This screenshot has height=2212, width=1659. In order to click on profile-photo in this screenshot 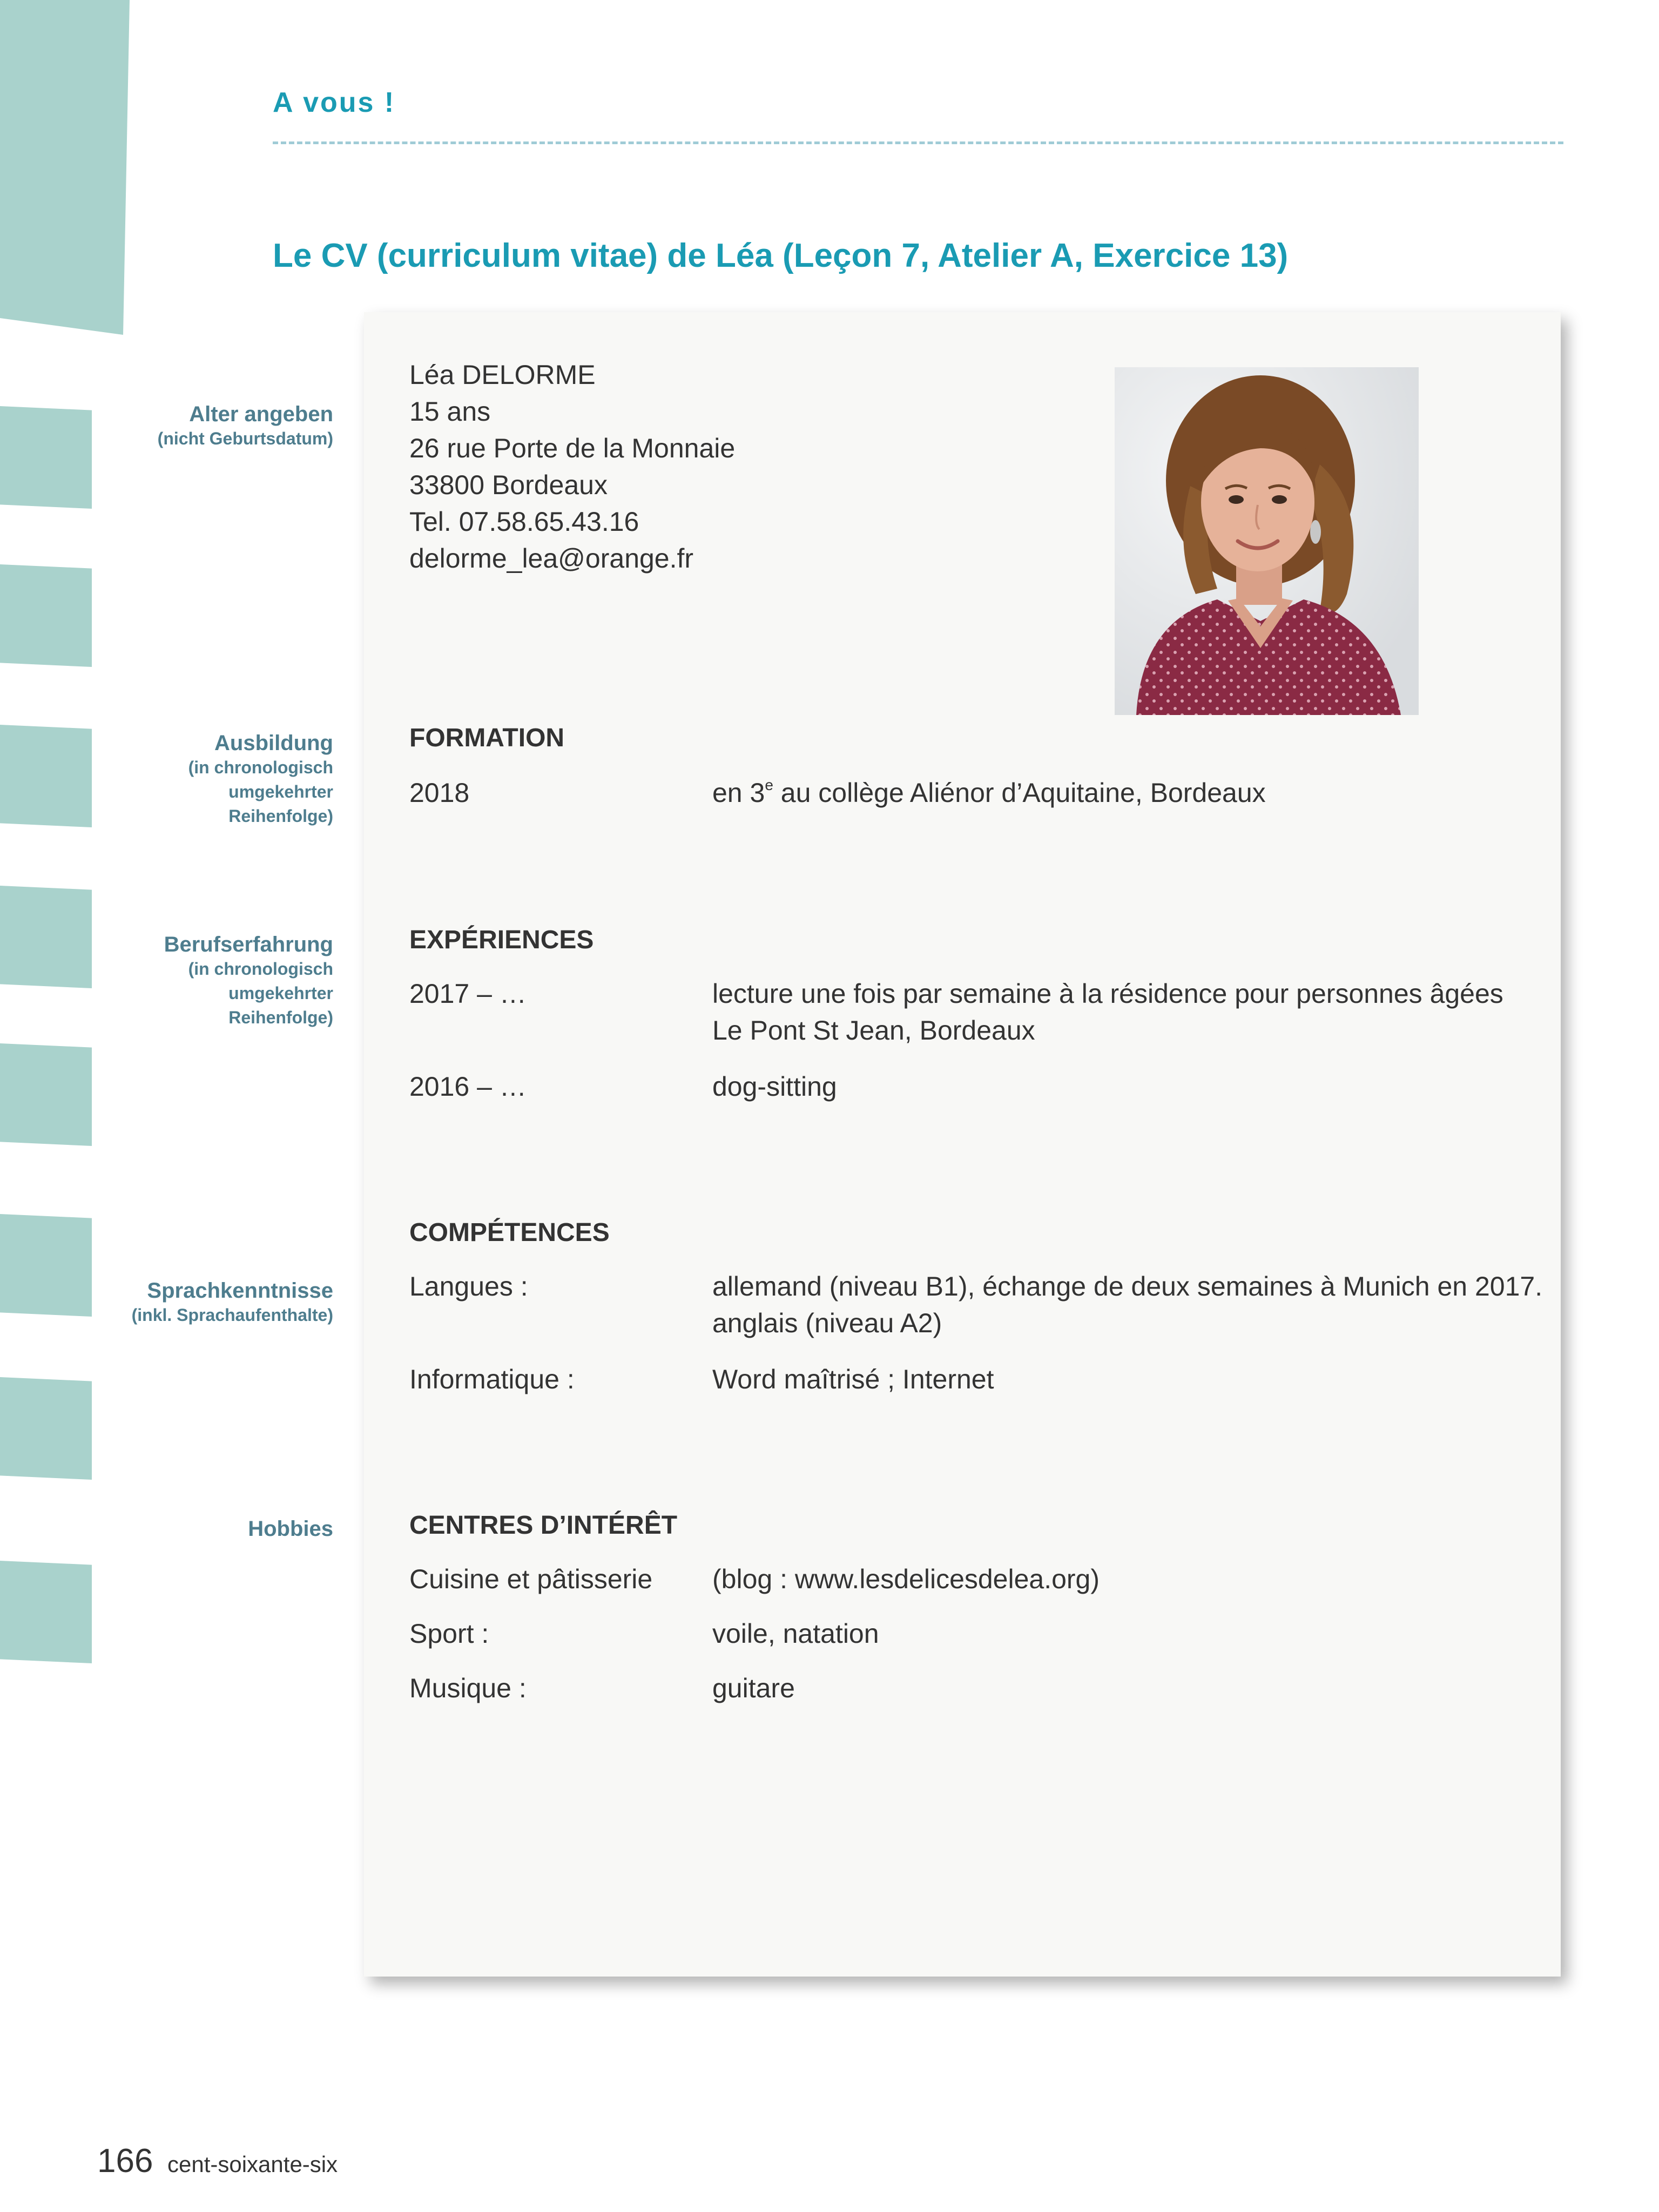, I will do `click(1267, 541)`.